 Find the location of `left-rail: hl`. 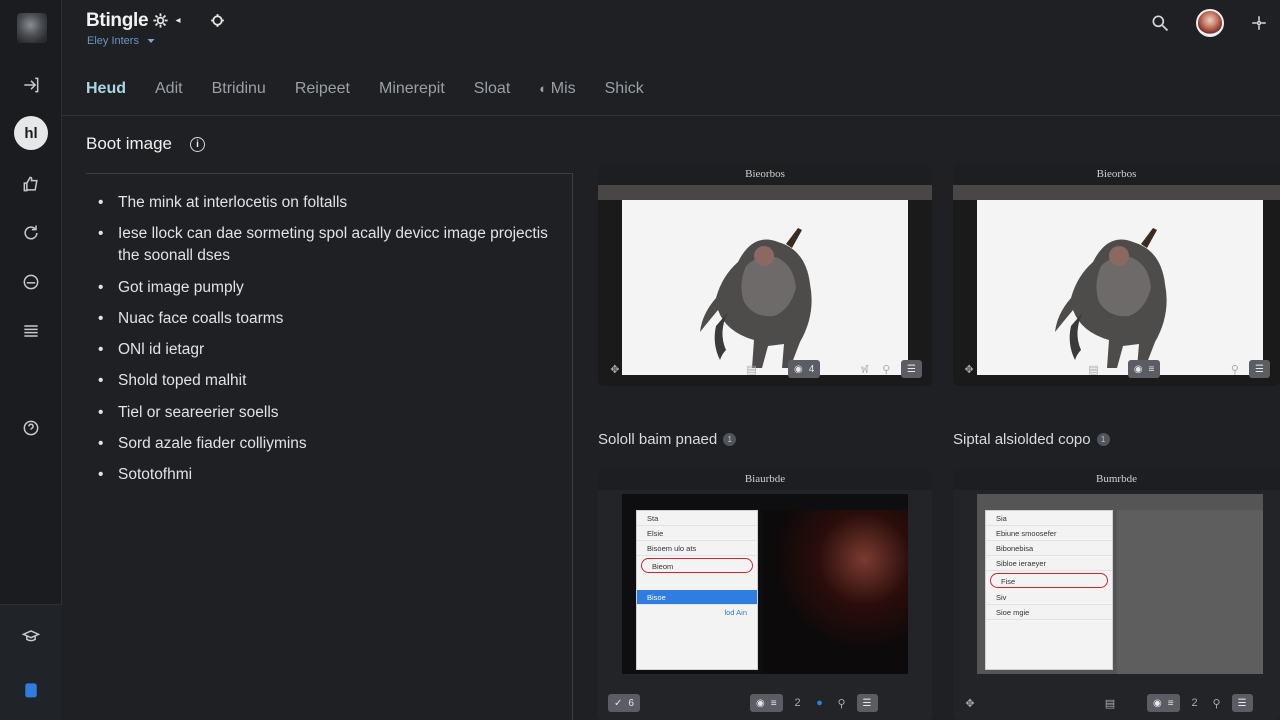

left-rail: hl is located at coordinates (31, 360).